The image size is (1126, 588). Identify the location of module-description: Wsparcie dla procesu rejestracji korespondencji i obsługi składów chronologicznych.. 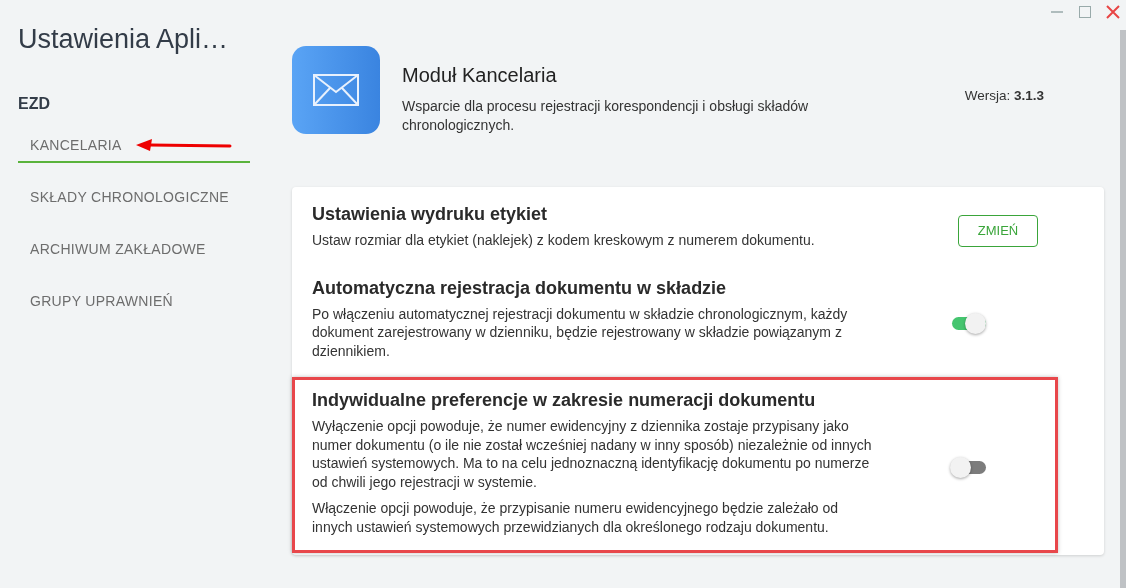
(606, 116).